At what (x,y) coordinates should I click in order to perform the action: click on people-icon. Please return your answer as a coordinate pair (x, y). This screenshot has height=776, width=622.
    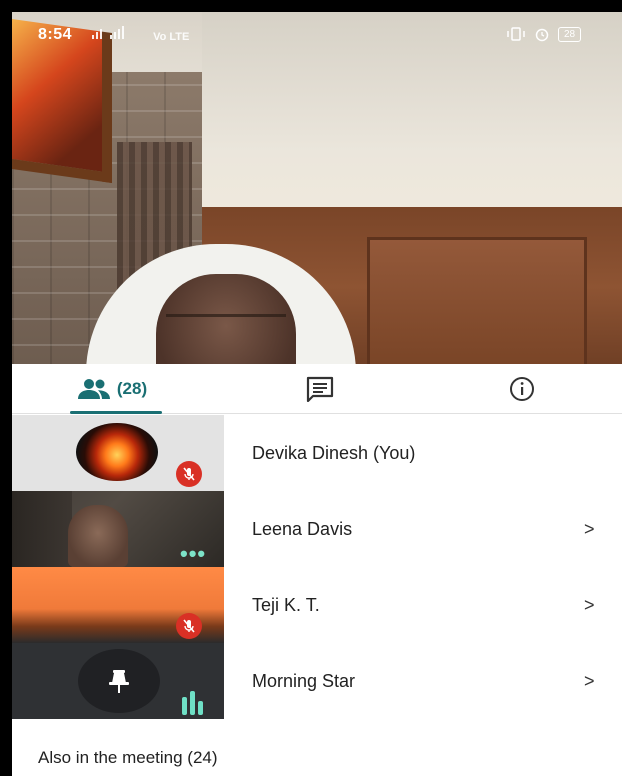
    Looking at the image, I should click on (93, 389).